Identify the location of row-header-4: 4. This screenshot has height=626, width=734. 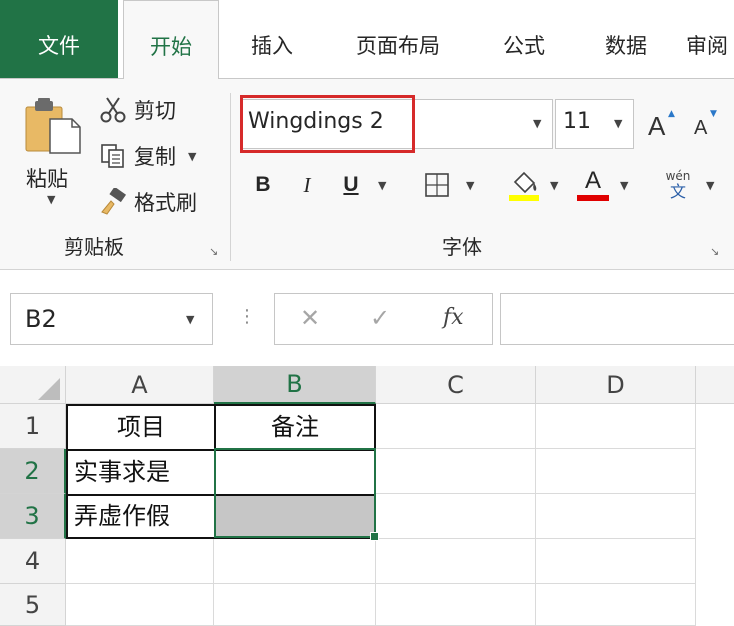
(33, 561).